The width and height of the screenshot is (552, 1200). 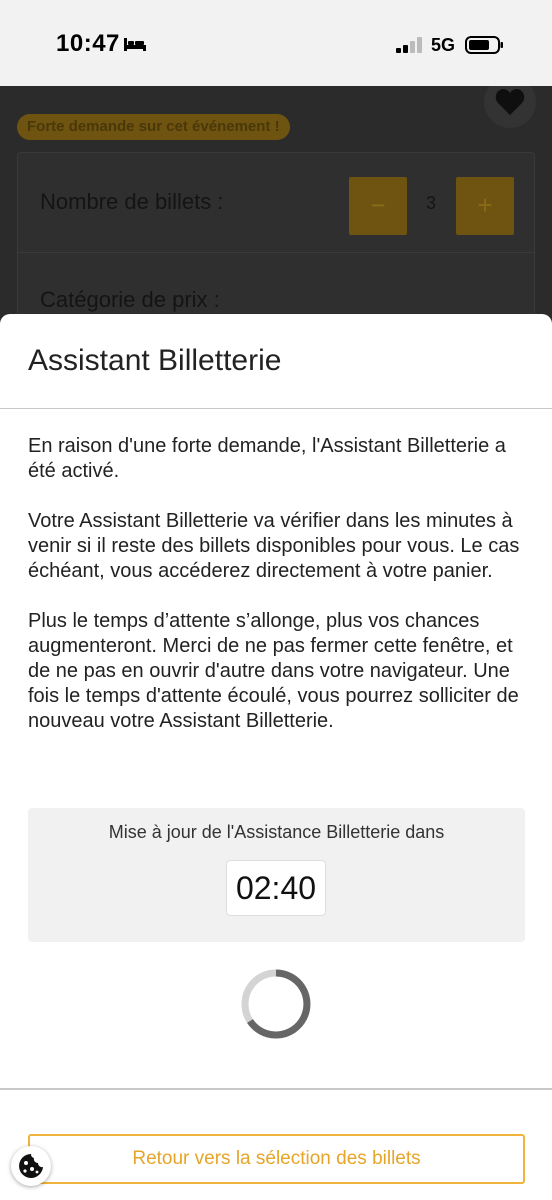 I want to click on cookie-settings-button, so click(x=31, y=1166).